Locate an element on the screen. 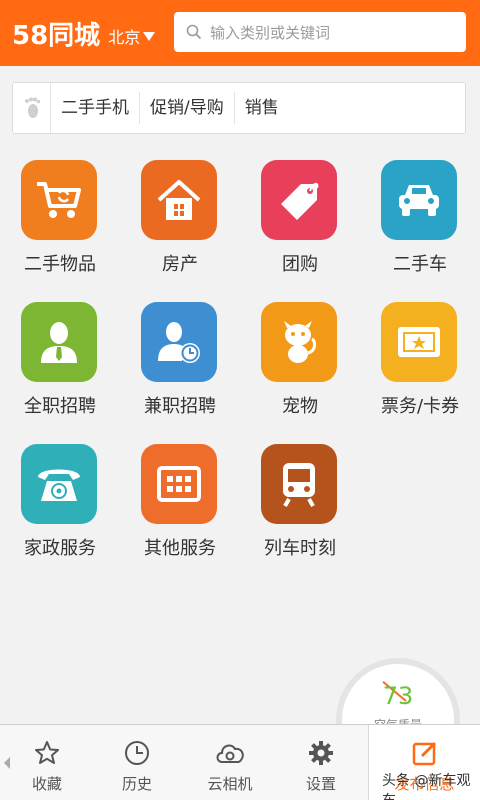 The width and height of the screenshot is (480, 800). category-group-buy: 团购 is located at coordinates (300, 225).